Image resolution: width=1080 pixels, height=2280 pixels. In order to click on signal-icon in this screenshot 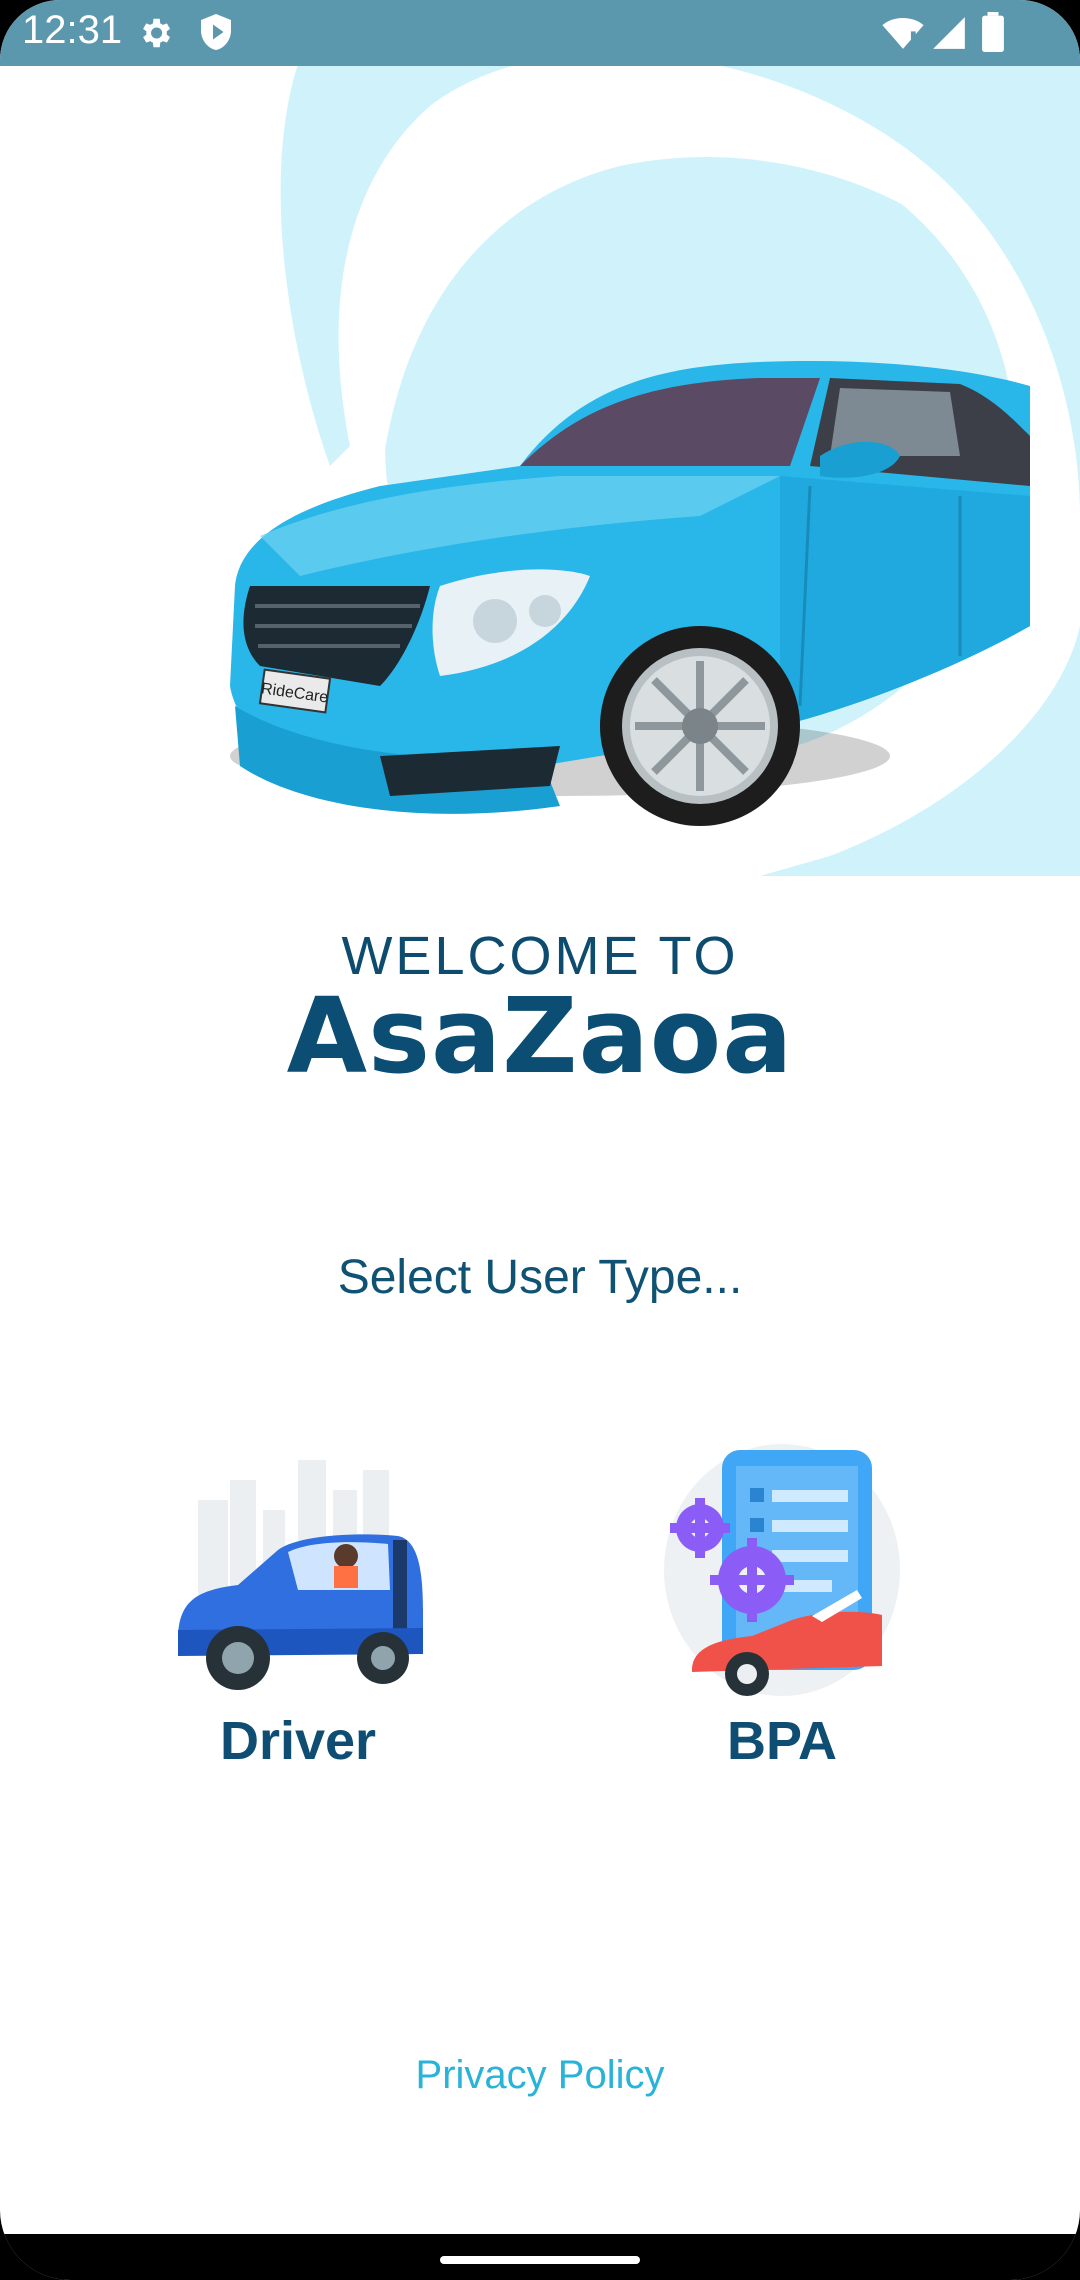, I will do `click(949, 33)`.